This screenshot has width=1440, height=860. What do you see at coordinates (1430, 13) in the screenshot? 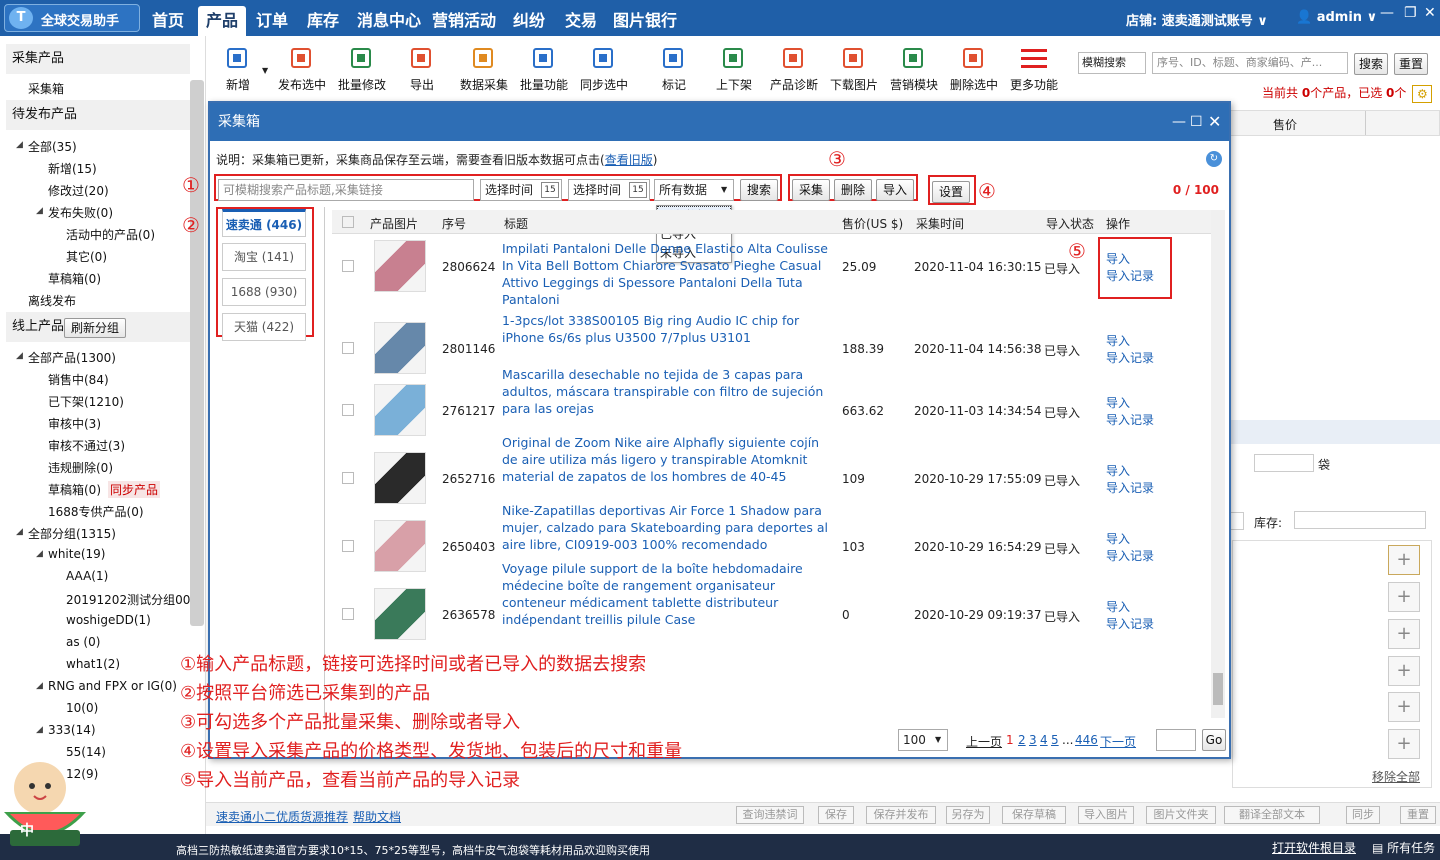
I see `close-icon: ✕` at bounding box center [1430, 13].